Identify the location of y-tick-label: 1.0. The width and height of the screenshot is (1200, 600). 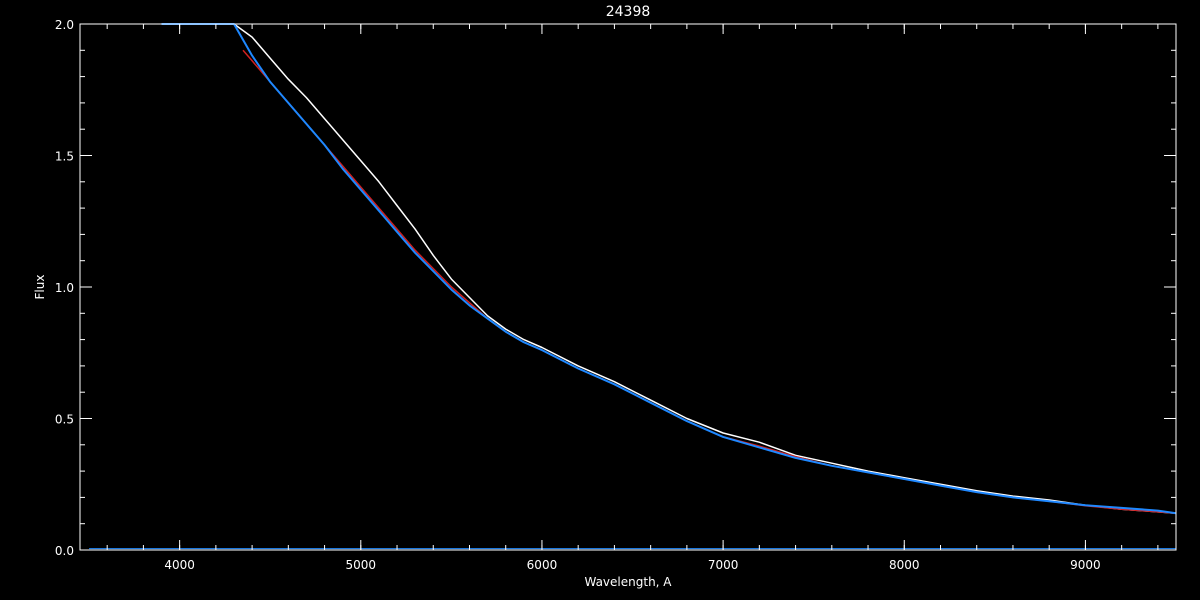
(64, 288).